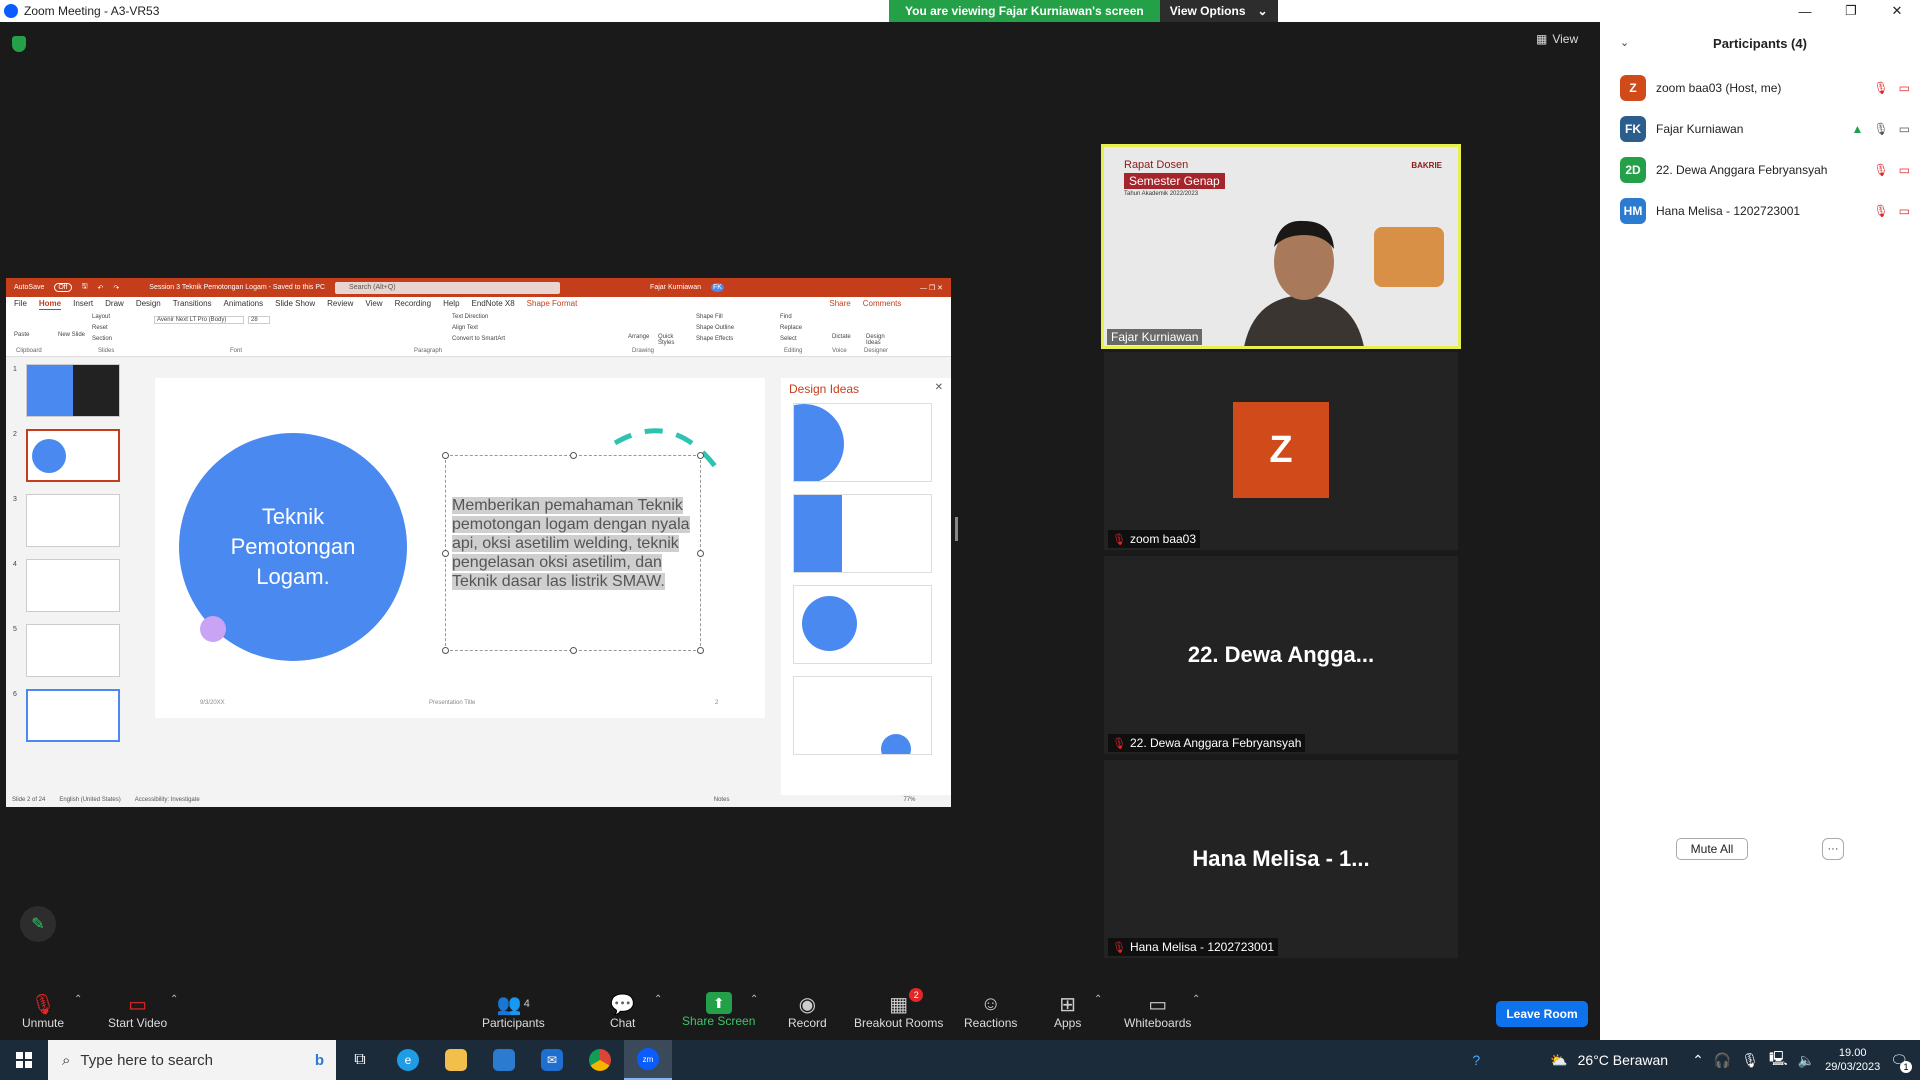 The image size is (1920, 1080). Describe the element at coordinates (715, 339) in the screenshot. I see `shape-effects-label: Shape Effects` at that location.